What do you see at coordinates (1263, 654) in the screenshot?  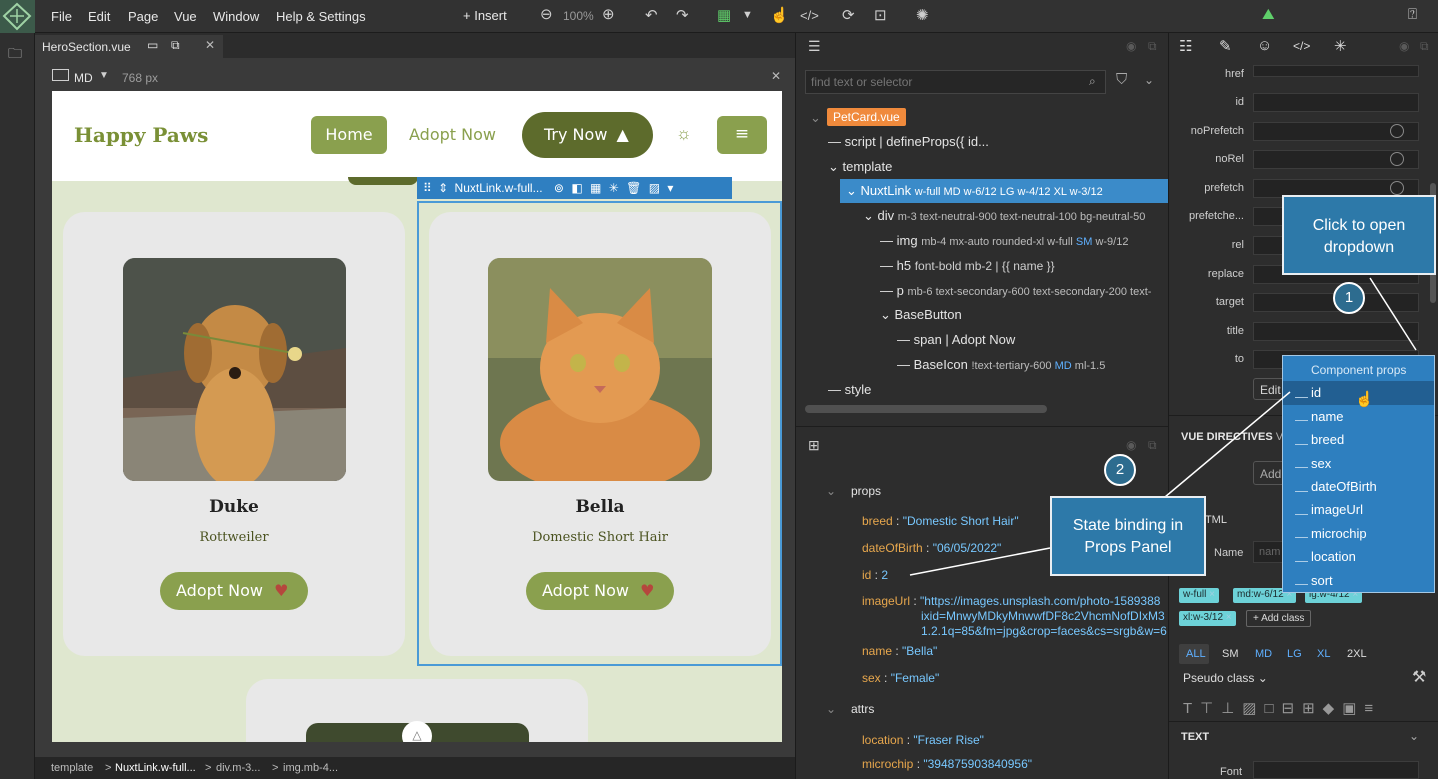 I see `bp-tab-md: MD` at bounding box center [1263, 654].